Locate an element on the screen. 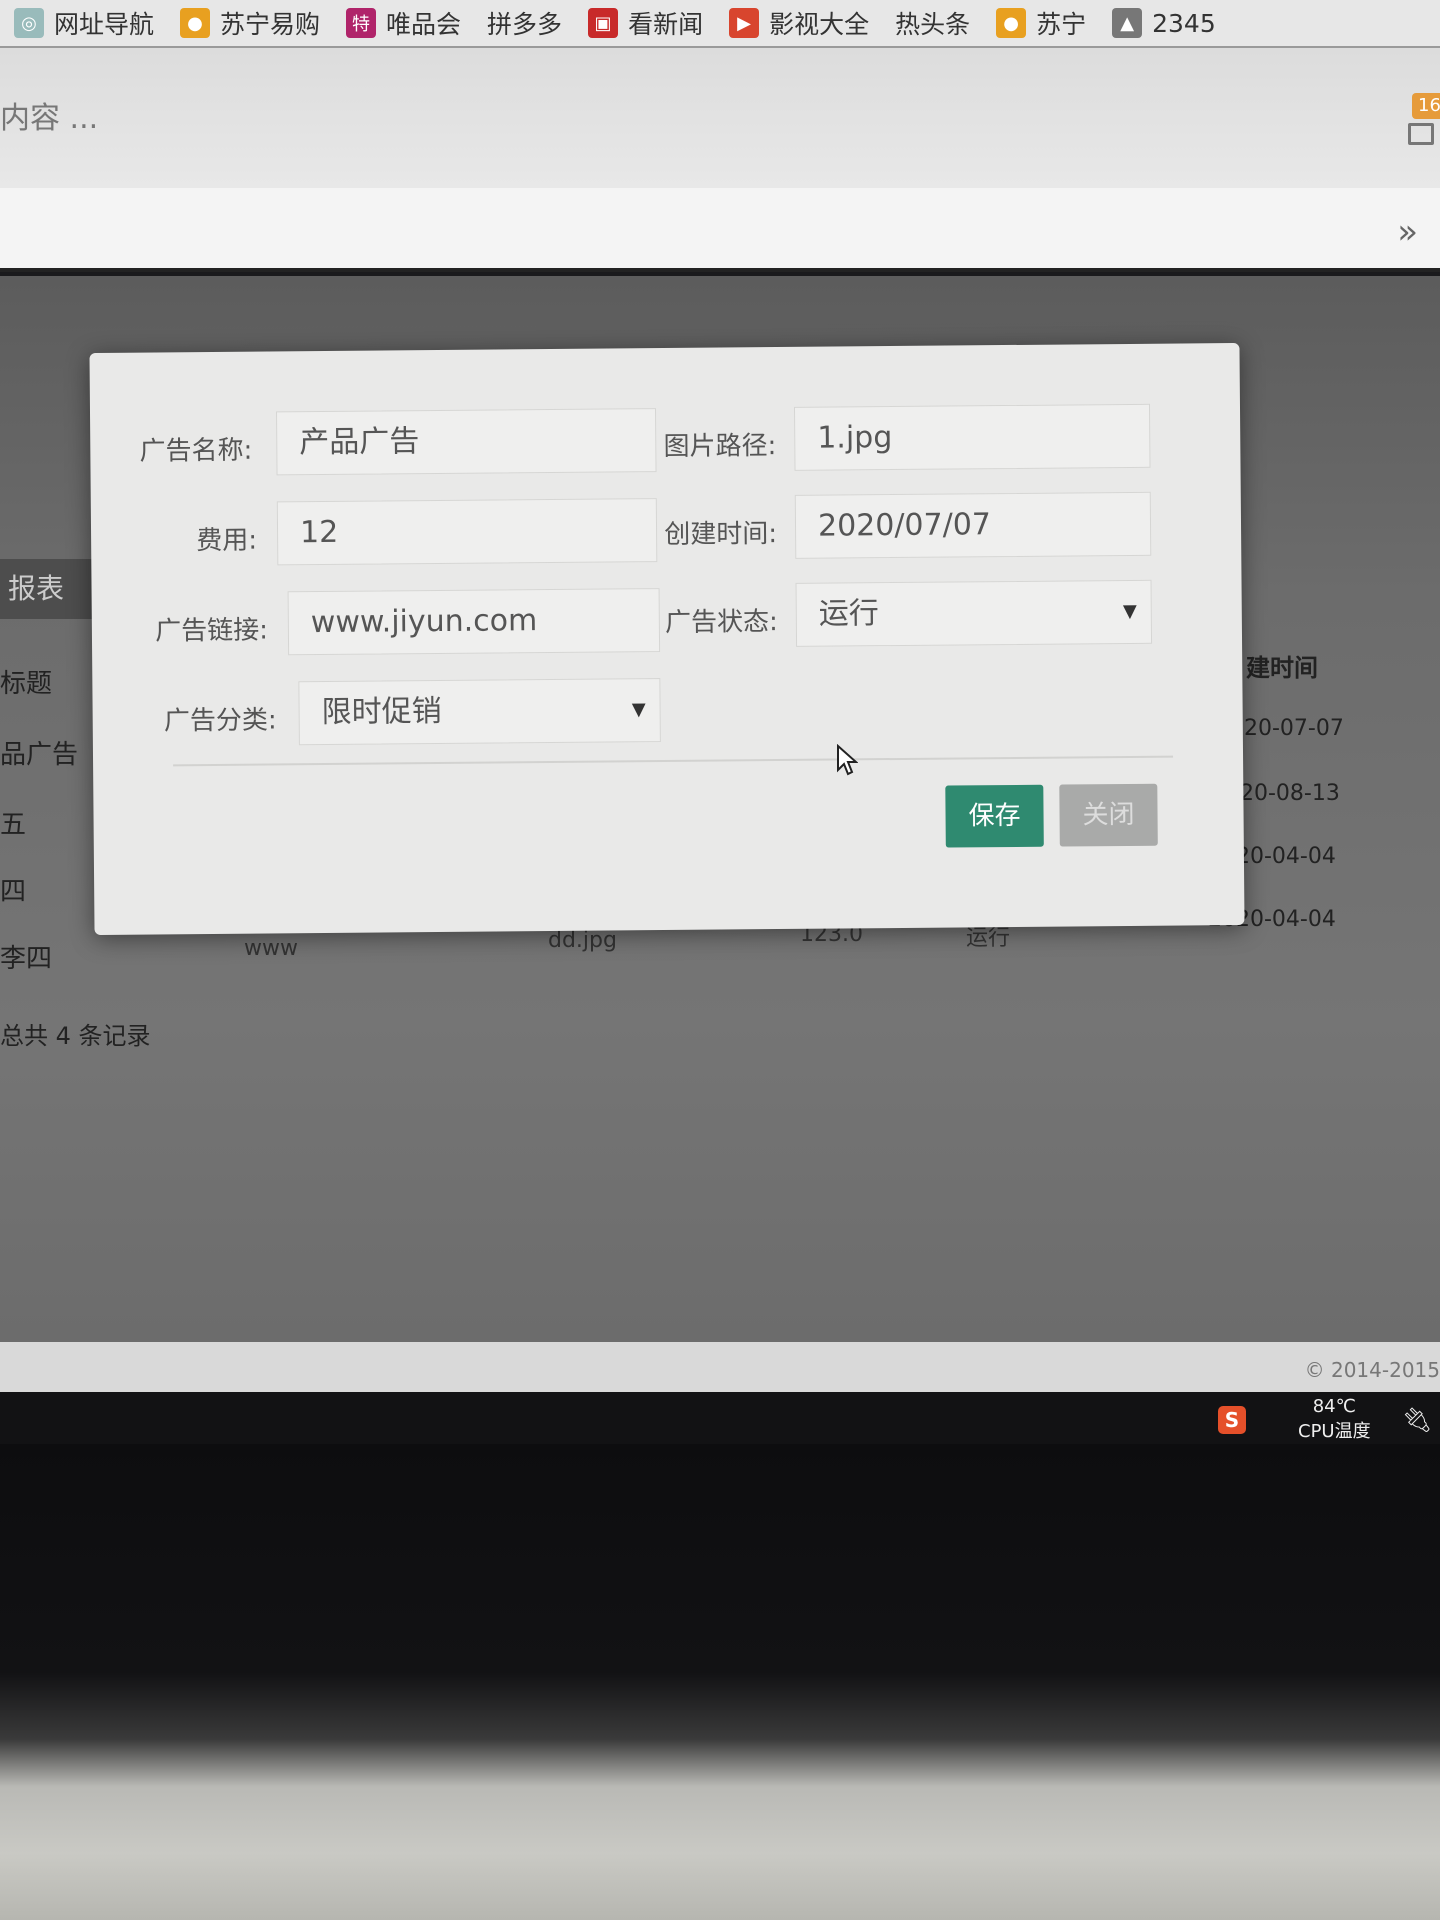 The height and width of the screenshot is (1920, 1440). bookmark-vip: 特 唯品会 is located at coordinates (403, 23).